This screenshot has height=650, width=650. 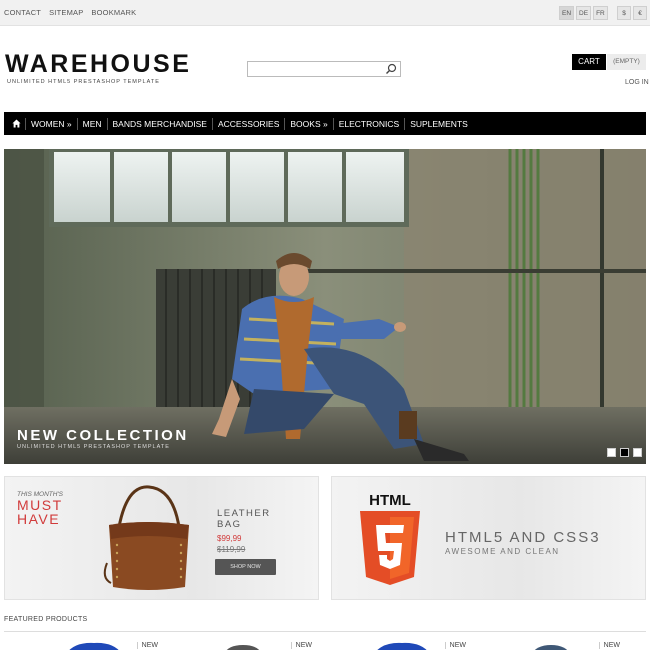 What do you see at coordinates (247, 123) in the screenshot?
I see `nav-item-accessories: ACCESSORIES` at bounding box center [247, 123].